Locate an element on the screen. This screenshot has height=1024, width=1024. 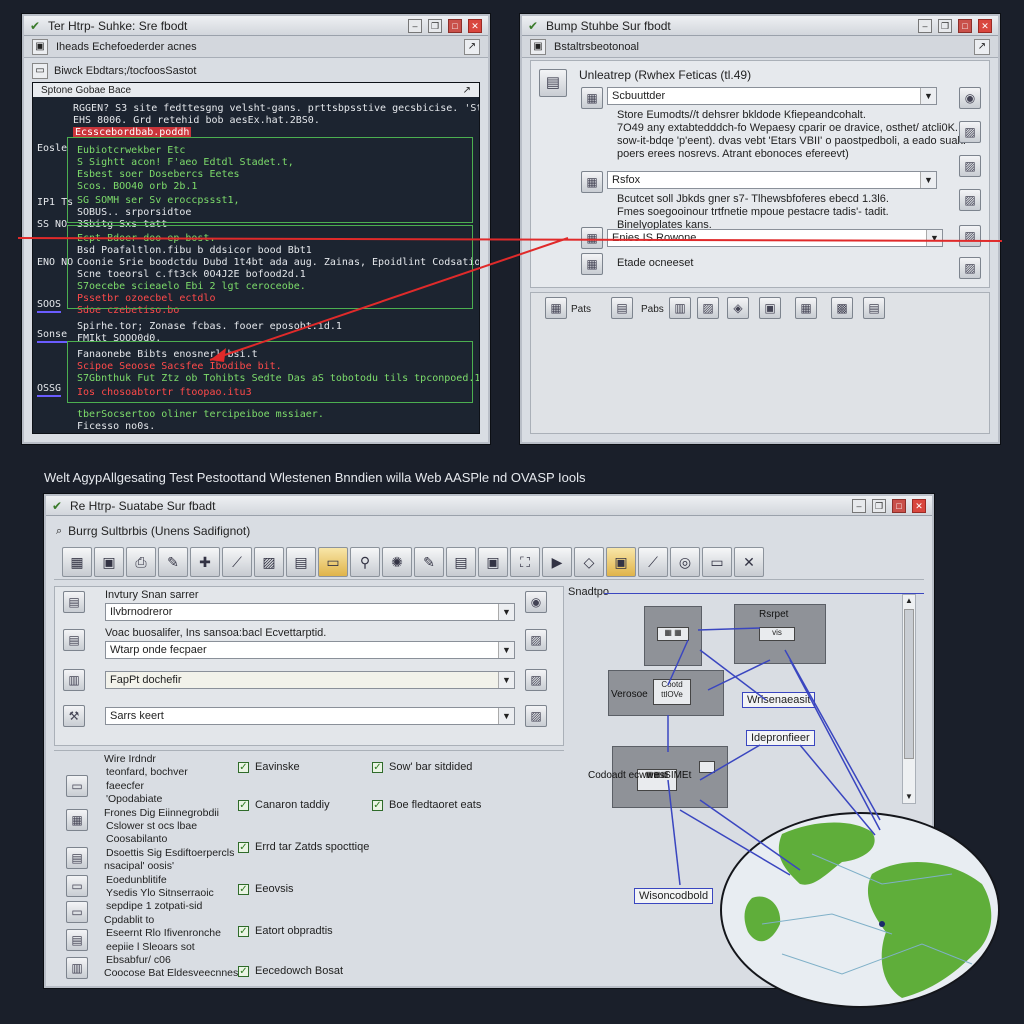
red-arrow-line is located at coordinates (389, 299).